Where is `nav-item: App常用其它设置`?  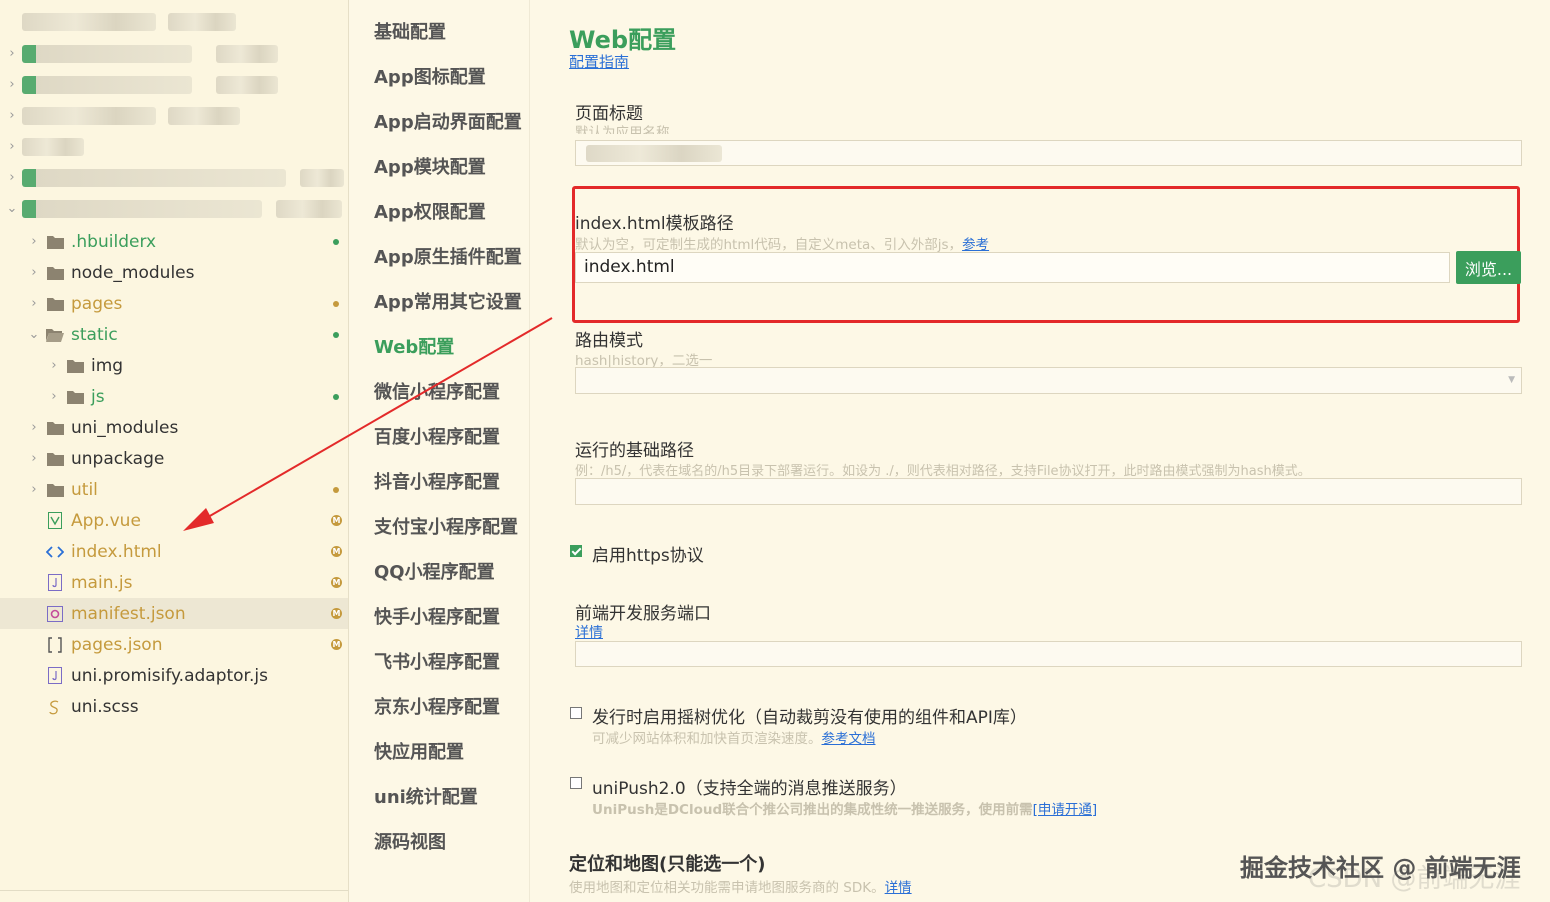 nav-item: App常用其它设置 is located at coordinates (448, 301).